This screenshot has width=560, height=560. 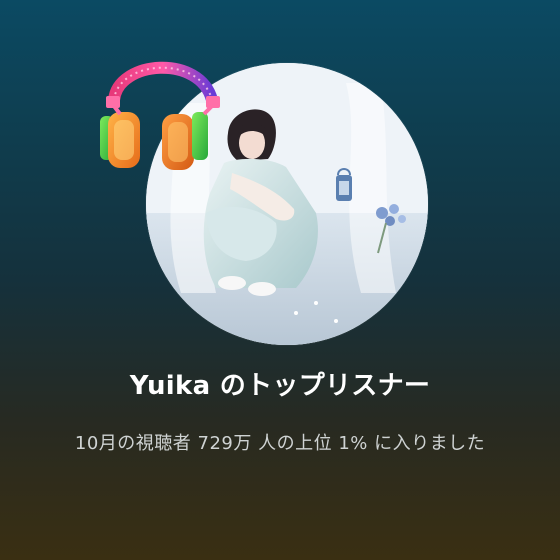 I want to click on headphones-icon, so click(x=162, y=118).